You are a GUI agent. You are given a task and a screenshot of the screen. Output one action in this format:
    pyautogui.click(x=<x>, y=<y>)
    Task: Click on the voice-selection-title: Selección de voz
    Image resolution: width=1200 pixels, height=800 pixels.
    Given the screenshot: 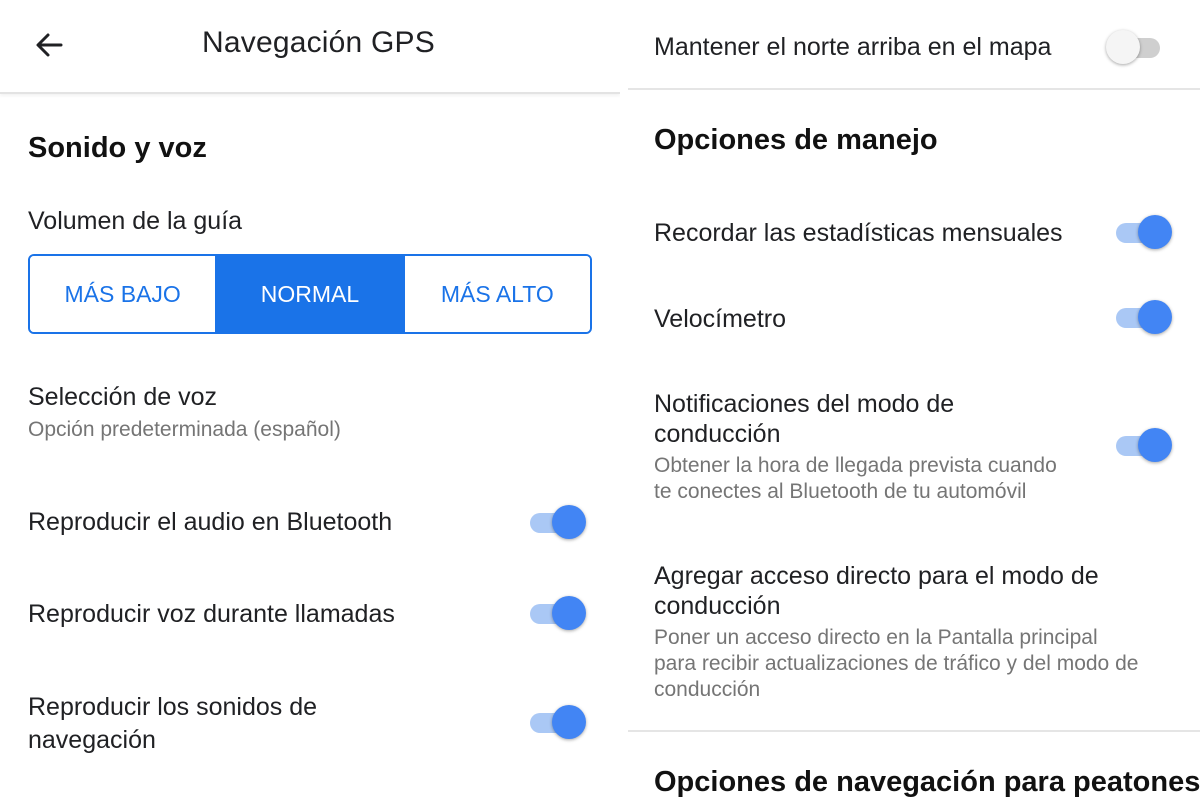 What is the action you would take?
    pyautogui.click(x=123, y=397)
    